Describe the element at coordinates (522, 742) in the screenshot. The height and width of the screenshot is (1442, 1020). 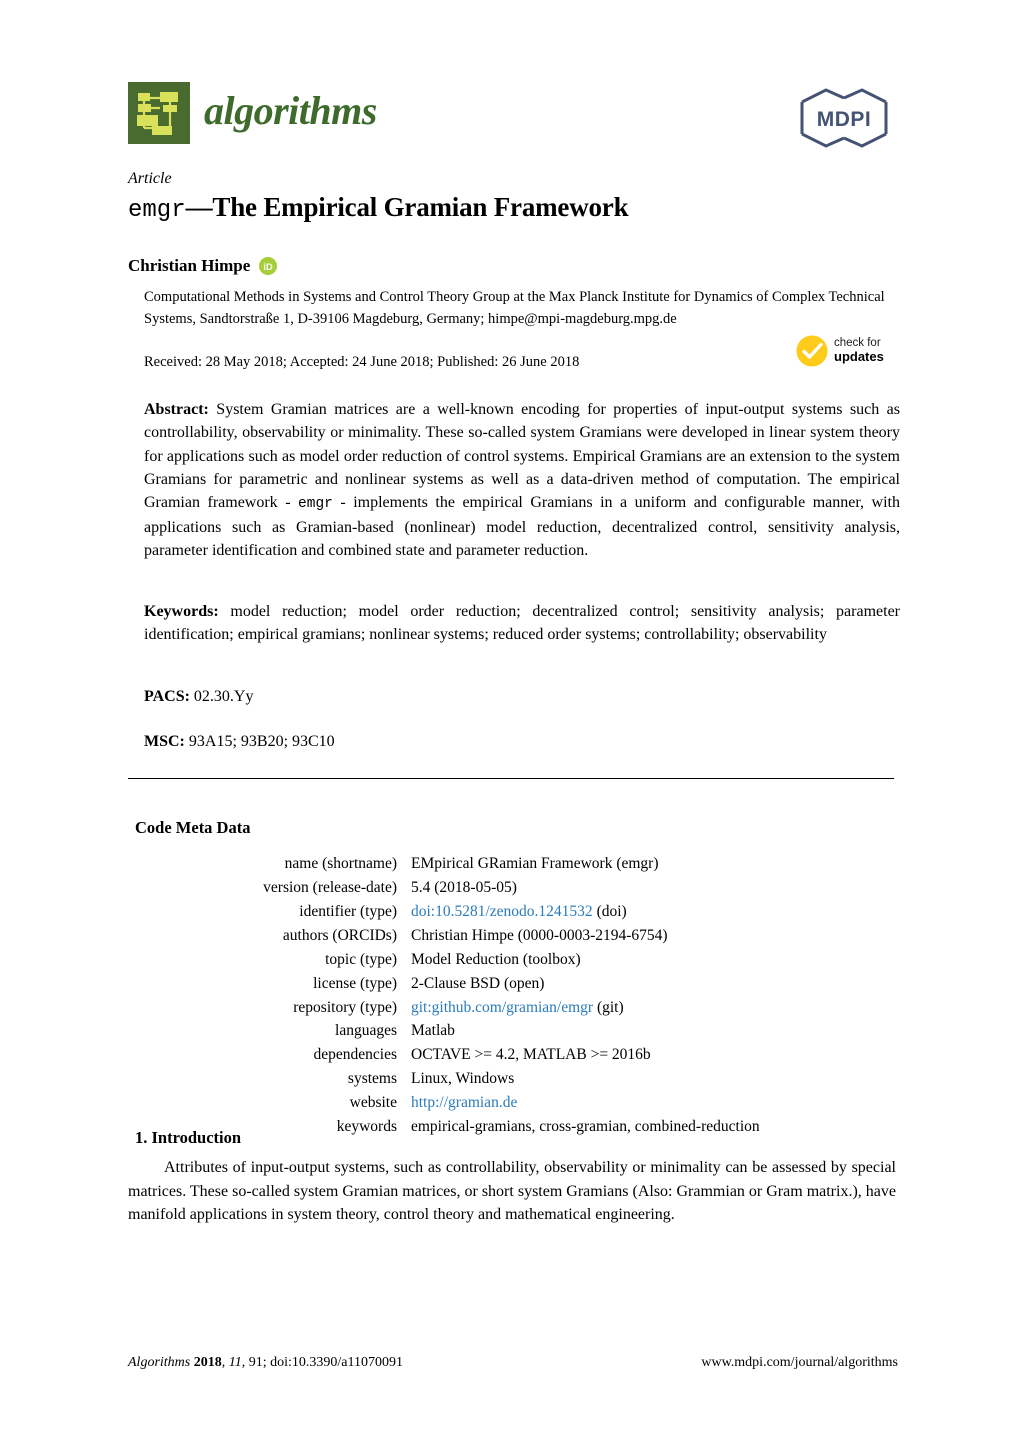
I see `msc-section: MSC: 93A15; 93B20; 93C10` at that location.